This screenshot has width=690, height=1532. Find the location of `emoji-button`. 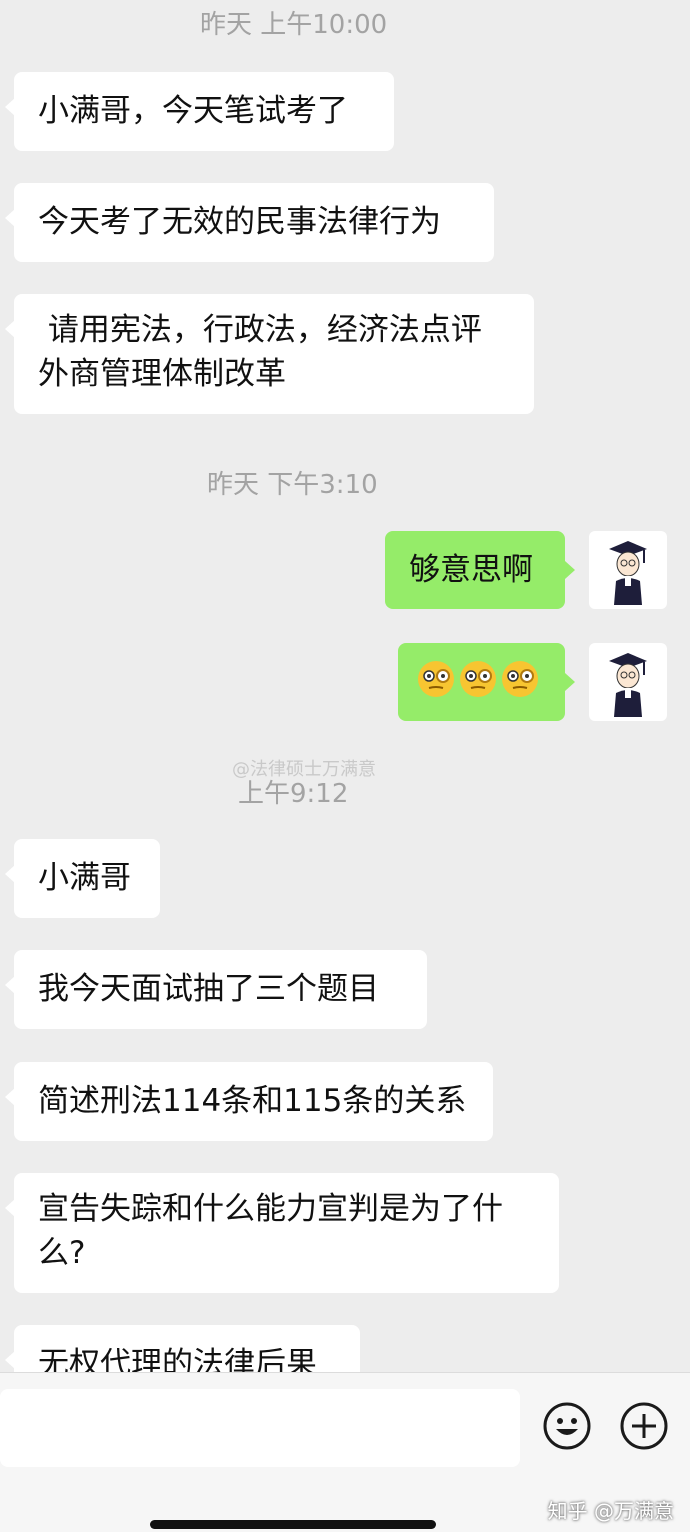

emoji-button is located at coordinates (567, 1426).